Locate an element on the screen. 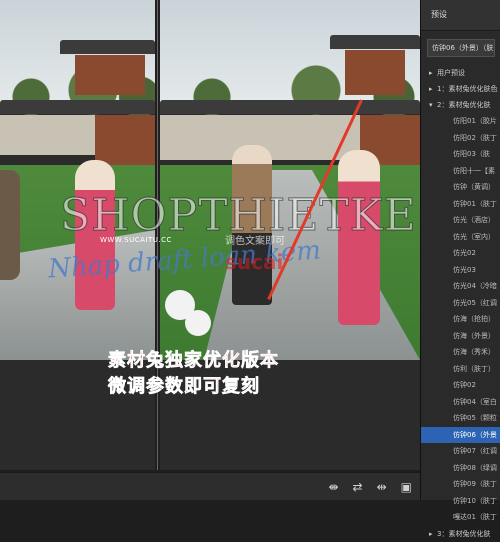 Image resolution: width=500 pixels, height=542 pixels. preset-item: 仿阳十一【素 is located at coordinates (460, 171).